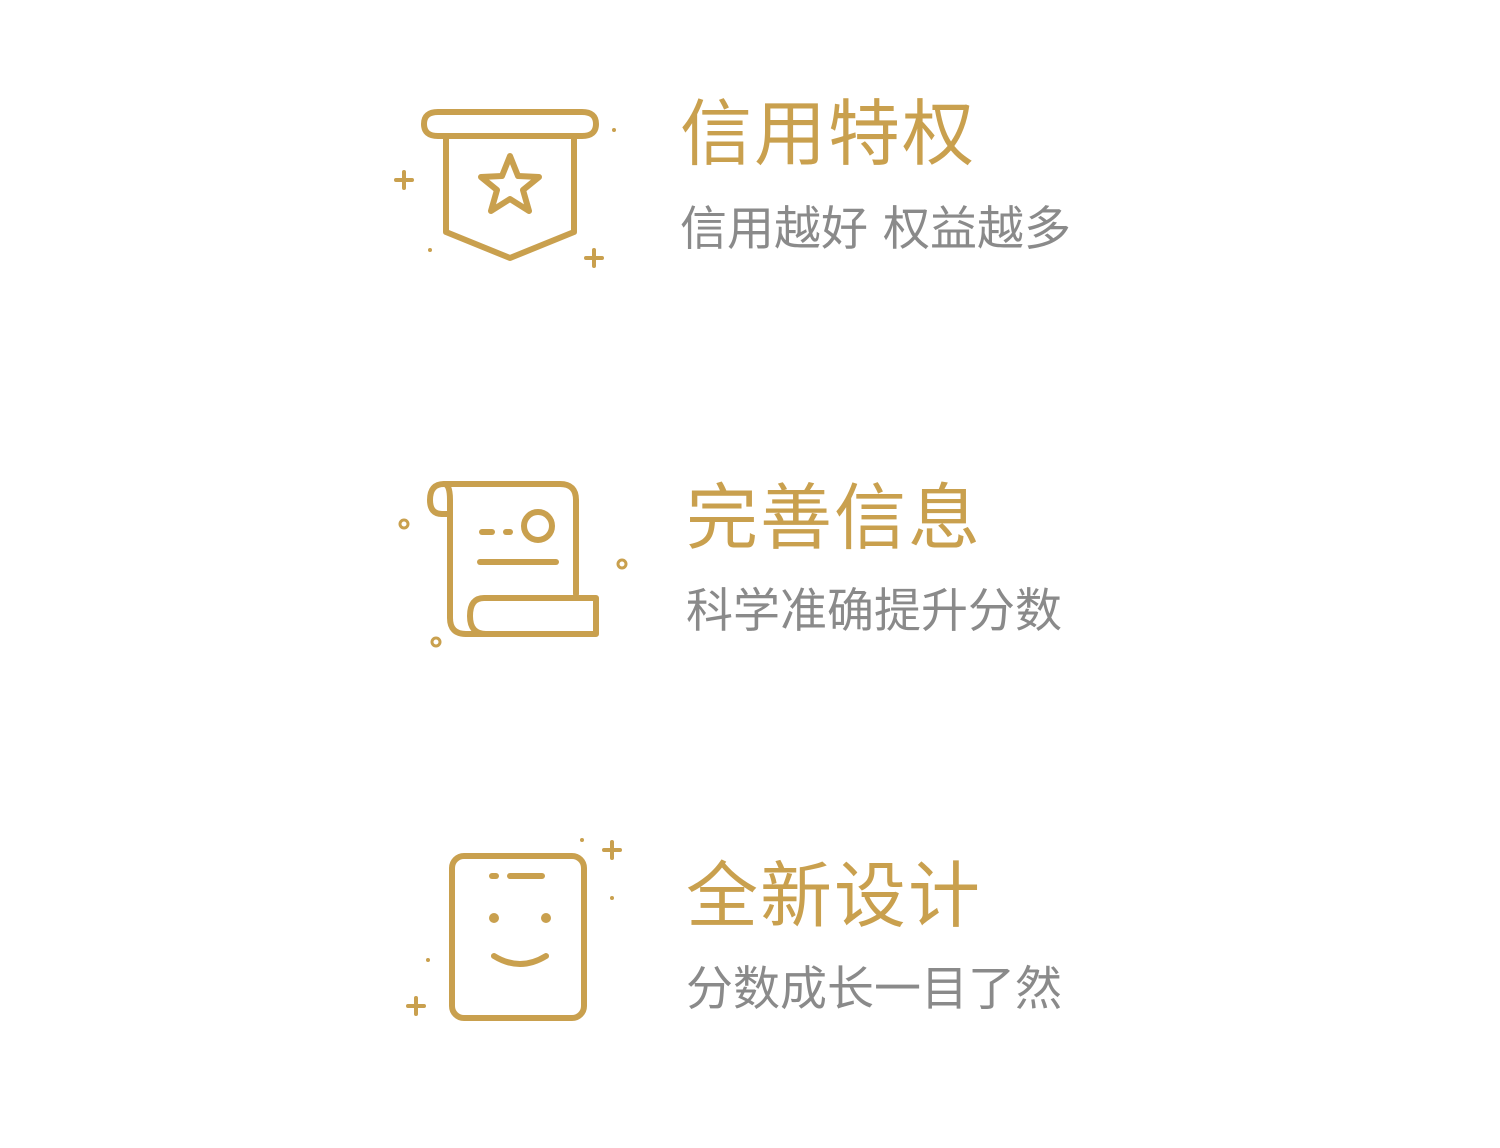  Describe the element at coordinates (520, 930) in the screenshot. I see `smiley-card-icon` at that location.